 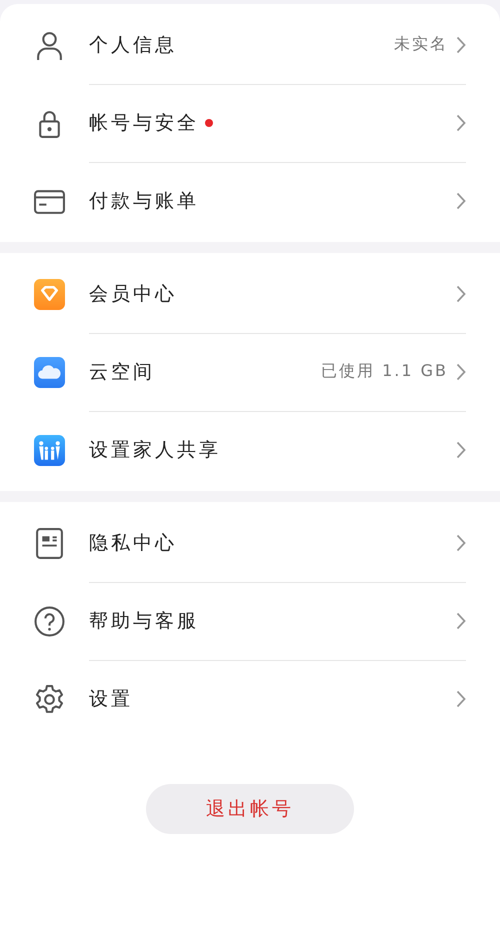 What do you see at coordinates (133, 45) in the screenshot?
I see `item-label: 个人信息` at bounding box center [133, 45].